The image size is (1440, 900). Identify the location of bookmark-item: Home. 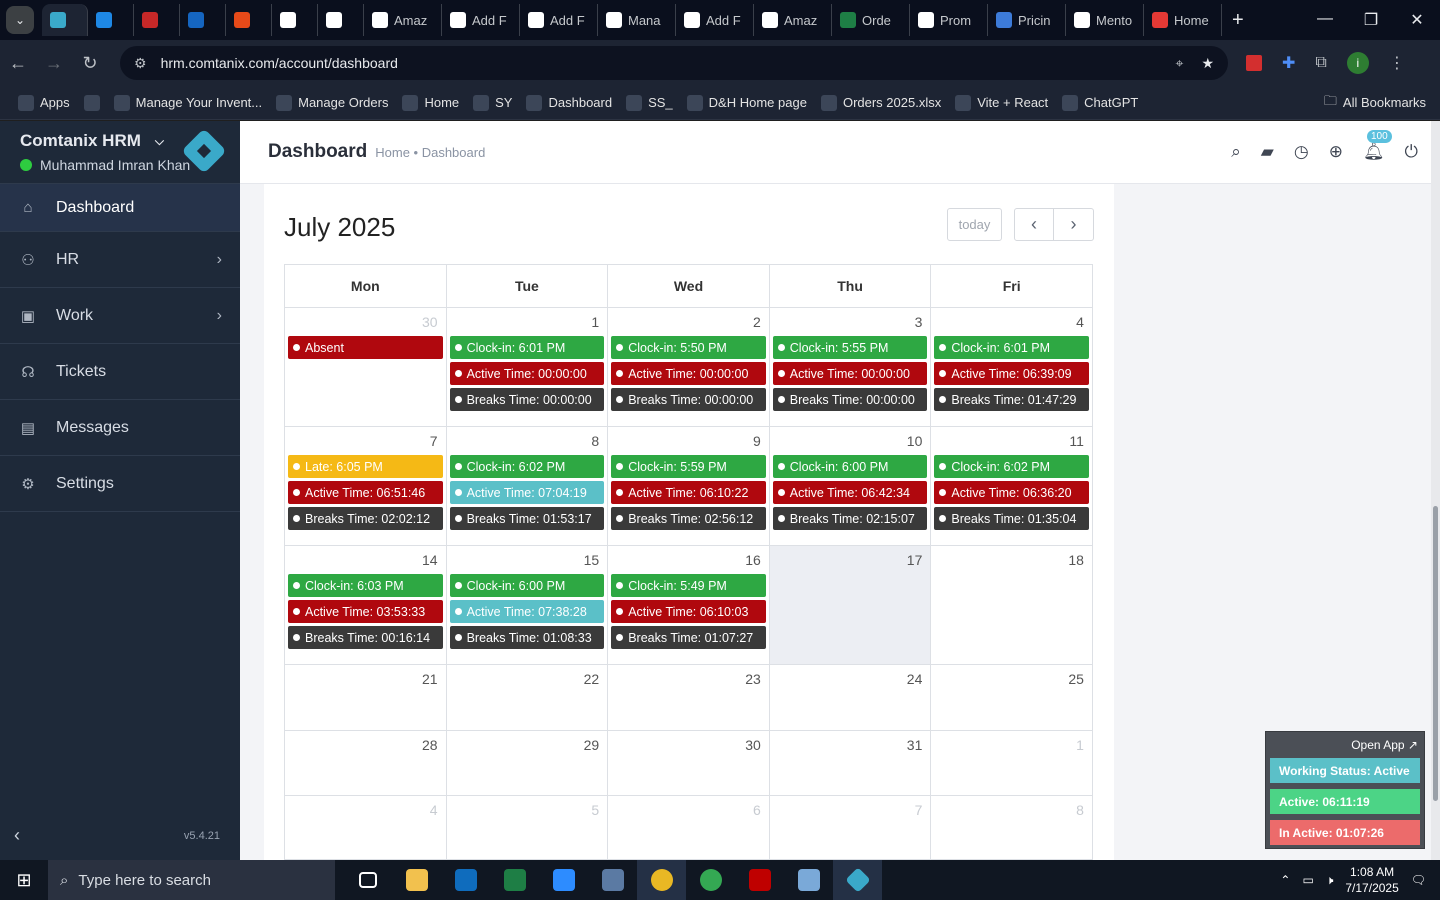
(430, 102).